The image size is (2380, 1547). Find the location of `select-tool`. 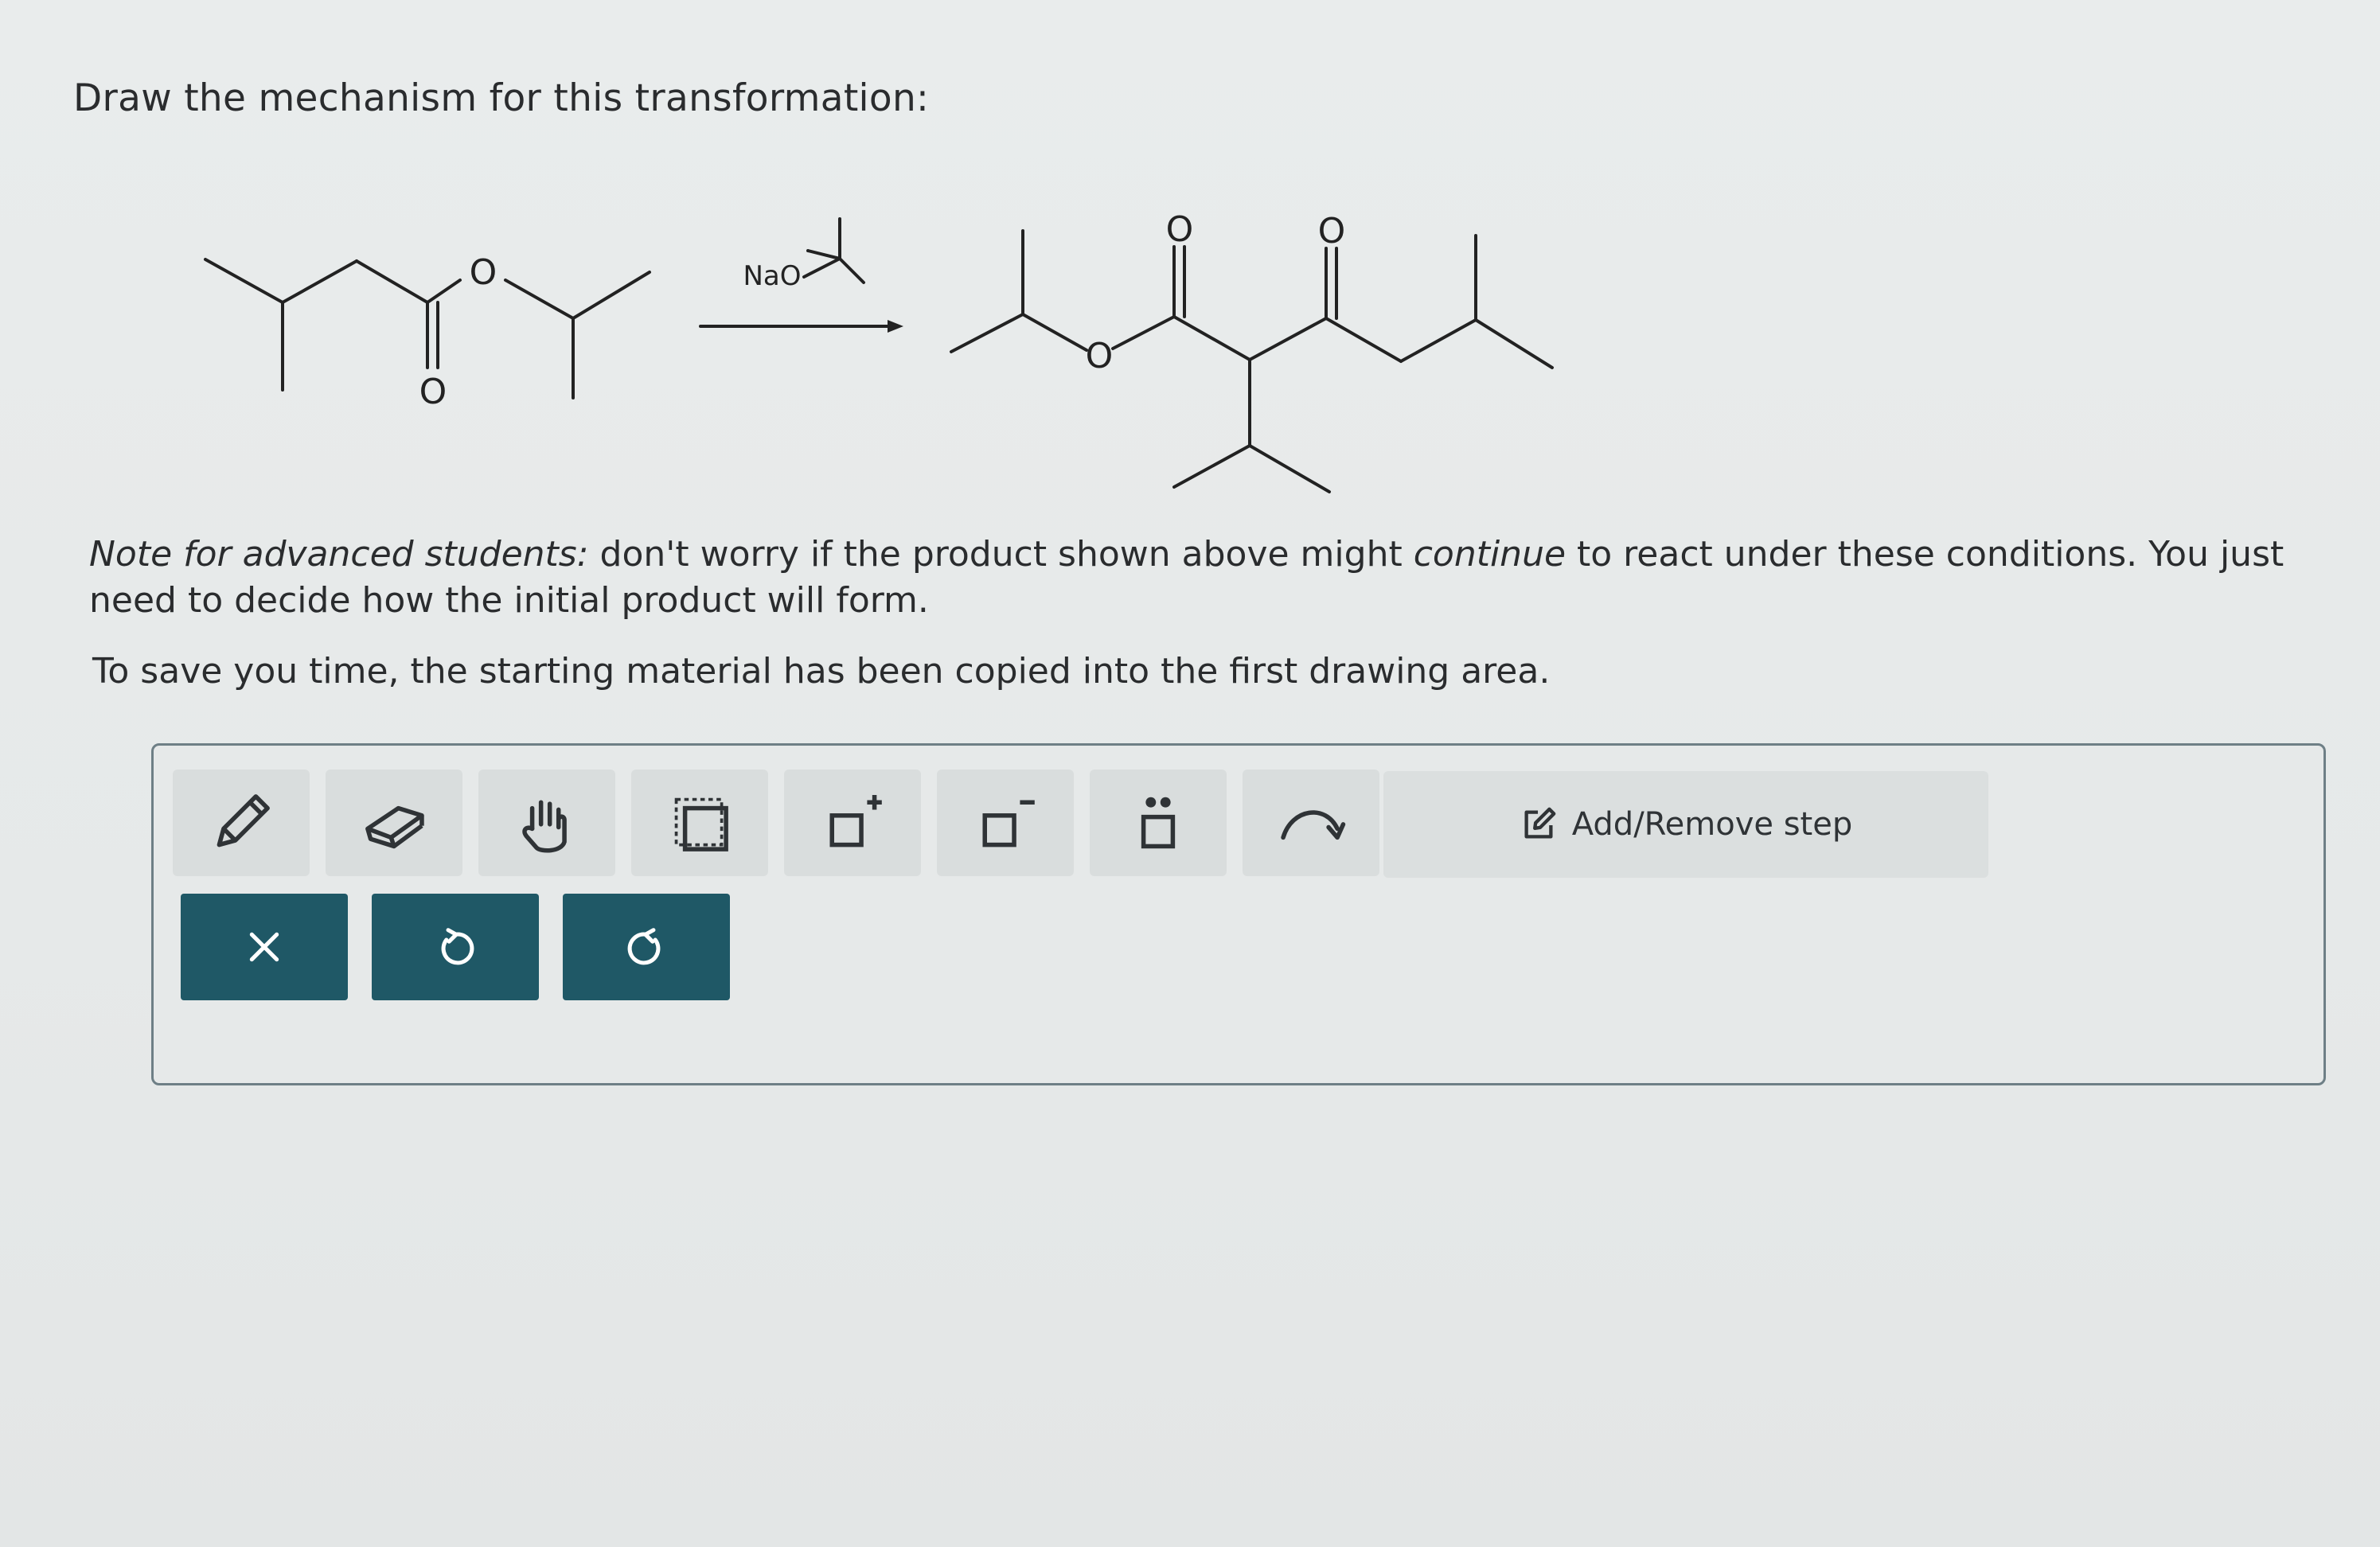

select-tool is located at coordinates (699, 823).